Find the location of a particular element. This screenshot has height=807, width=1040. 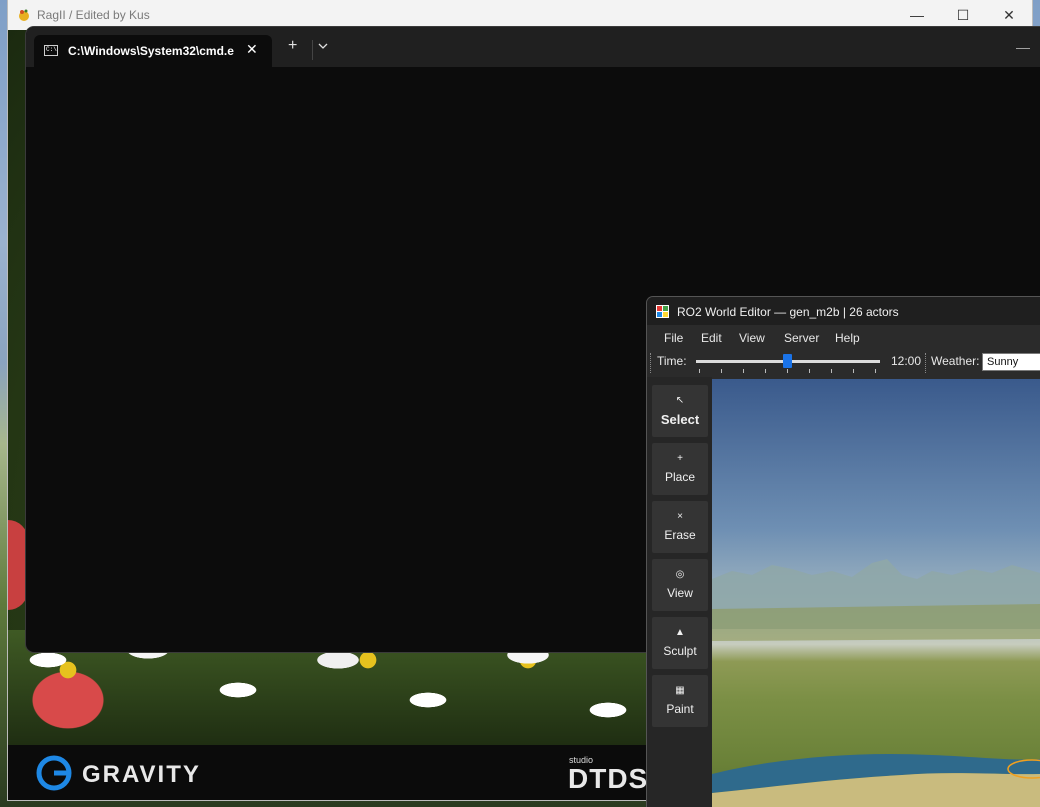

time-slider-ticks is located at coordinates (789, 371).